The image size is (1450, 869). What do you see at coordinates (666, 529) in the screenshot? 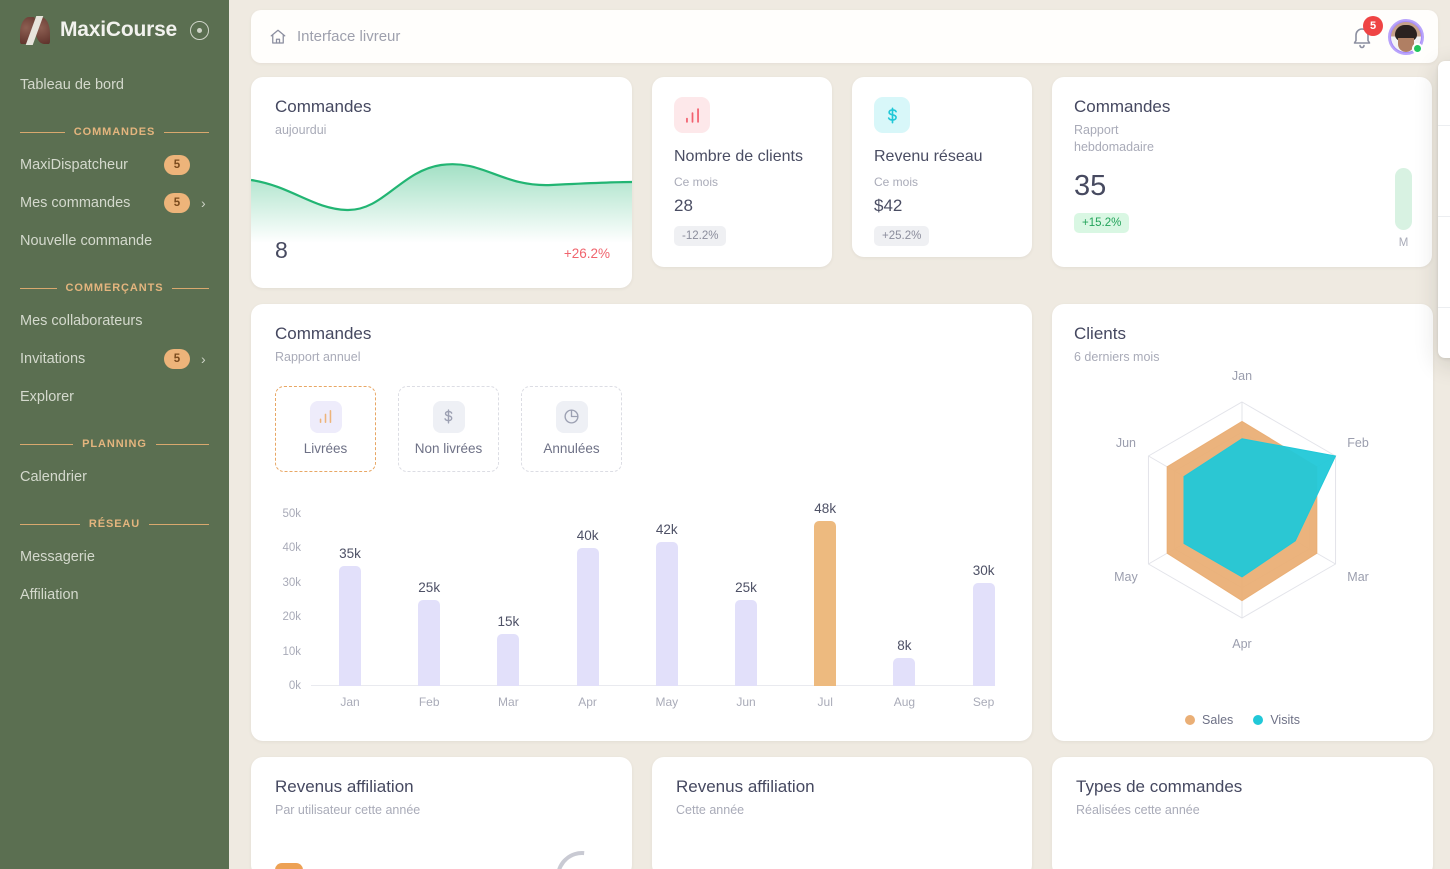
I see `bar-value-label: 42k` at bounding box center [666, 529].